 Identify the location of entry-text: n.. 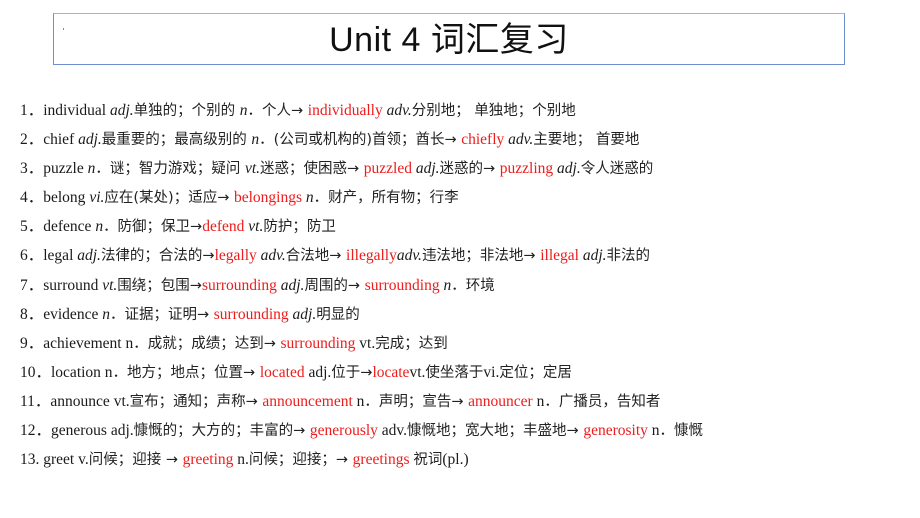
(241, 460).